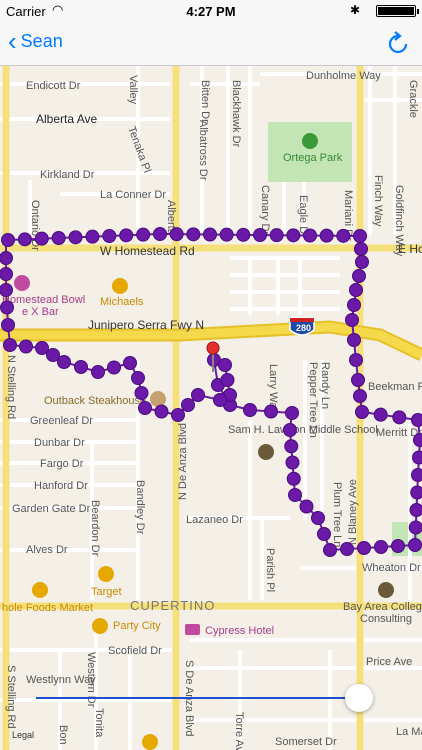  What do you see at coordinates (158, 399) in the screenshot?
I see `restaurant-icon` at bounding box center [158, 399].